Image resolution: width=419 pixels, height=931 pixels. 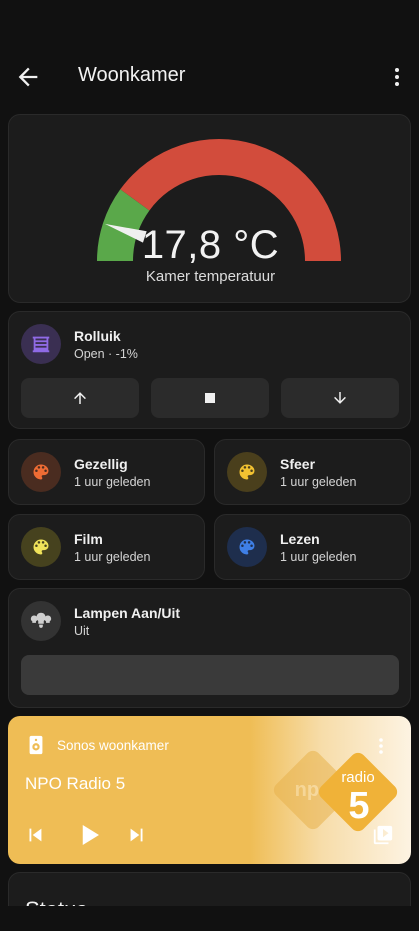 I want to click on cover-stop-button, so click(x=210, y=398).